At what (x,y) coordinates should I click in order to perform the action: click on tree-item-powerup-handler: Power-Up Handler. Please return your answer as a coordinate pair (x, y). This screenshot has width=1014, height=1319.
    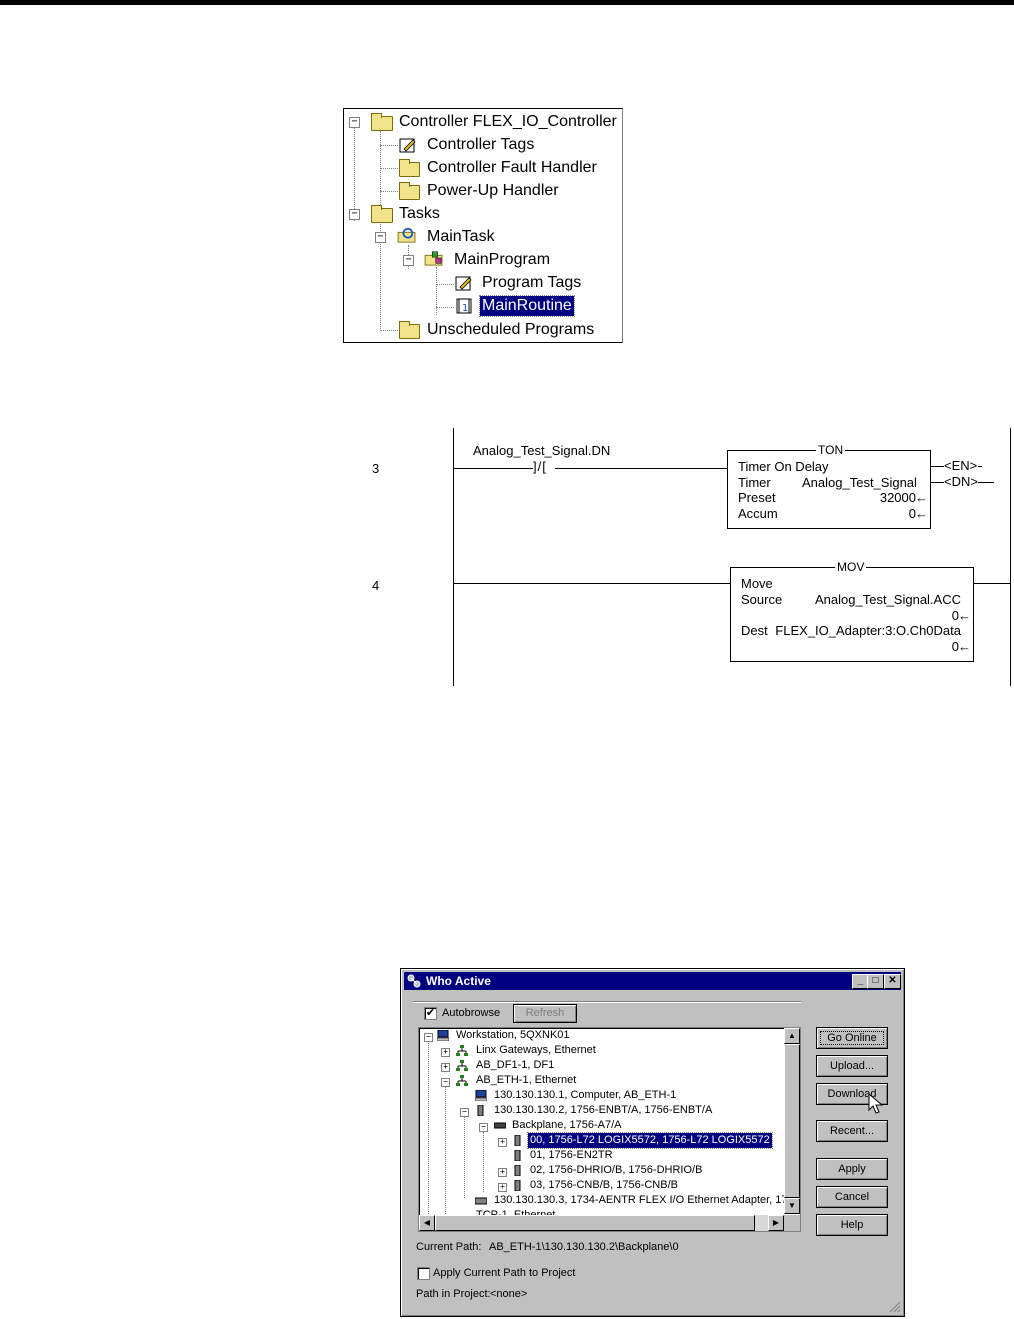
    Looking at the image, I should click on (493, 191).